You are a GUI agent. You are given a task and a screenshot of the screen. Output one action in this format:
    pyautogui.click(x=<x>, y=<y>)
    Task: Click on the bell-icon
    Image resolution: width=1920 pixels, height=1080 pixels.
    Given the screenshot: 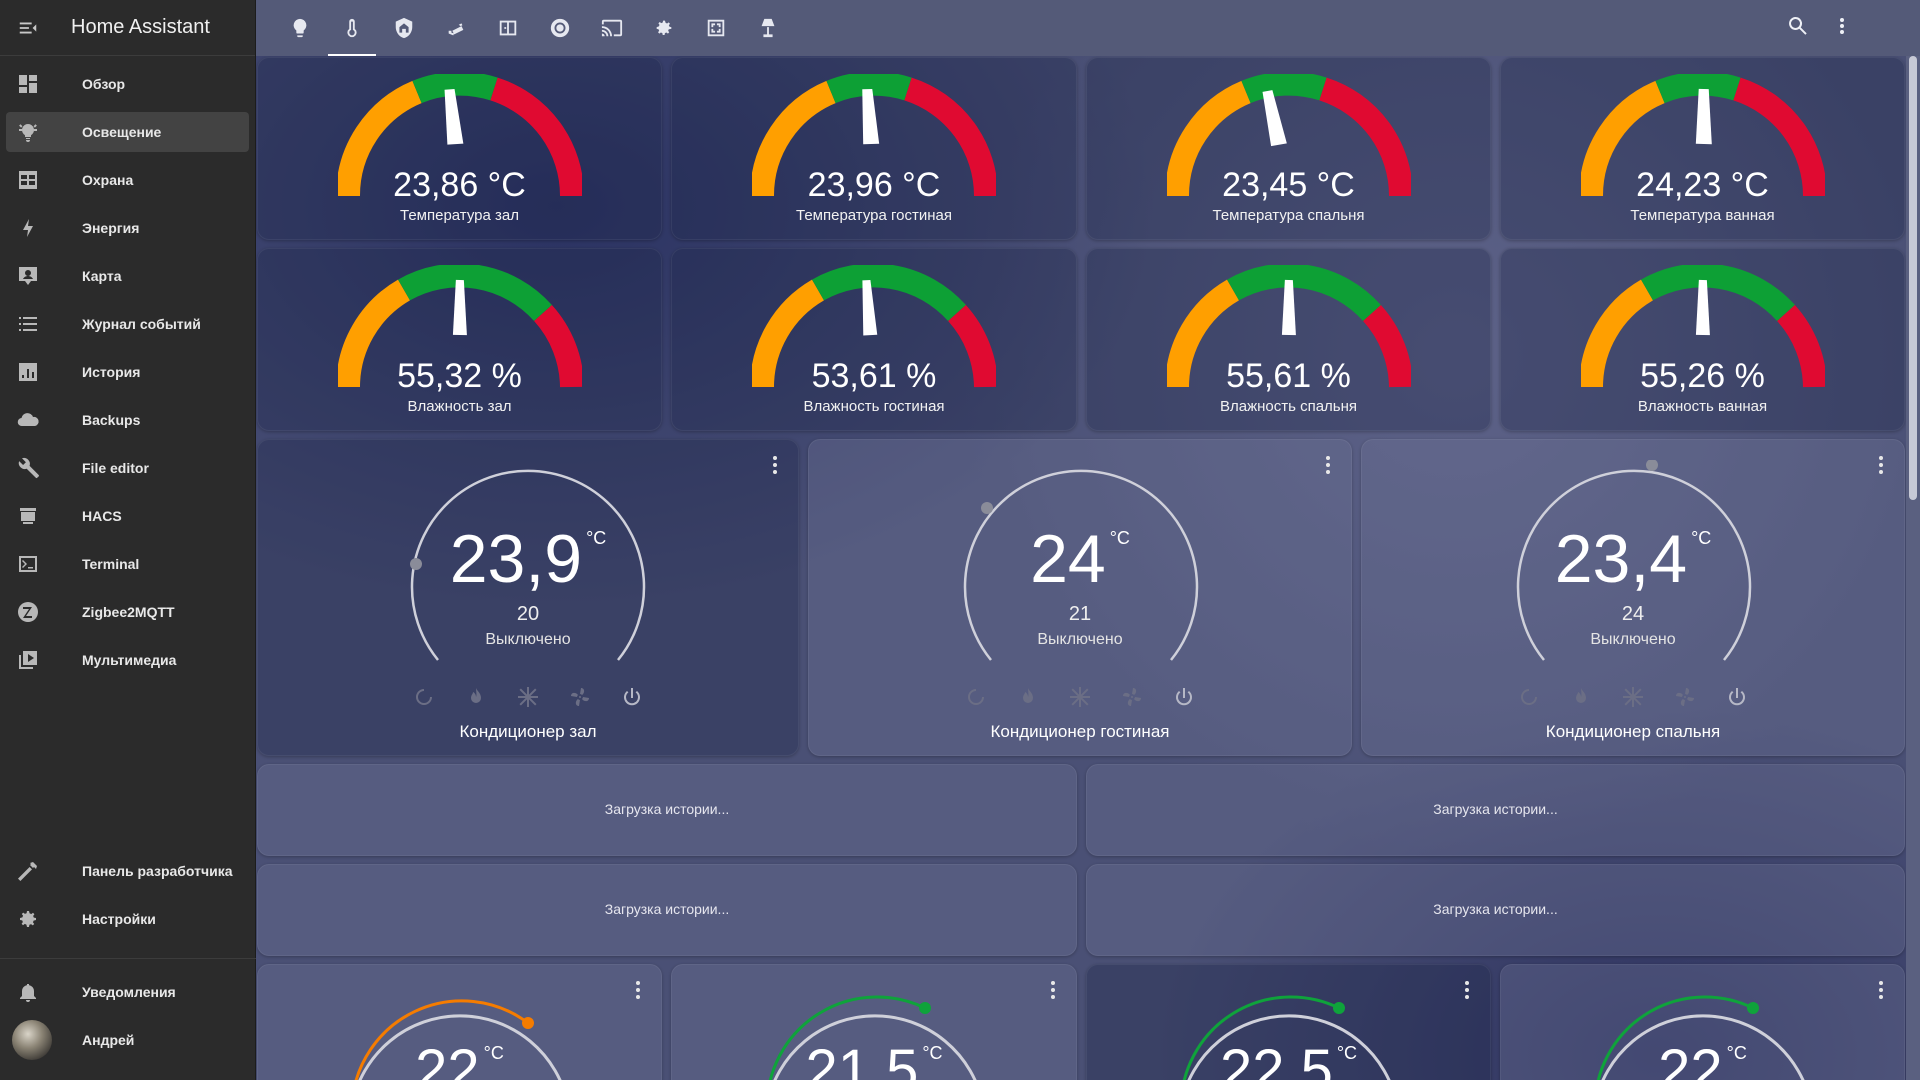 What is the action you would take?
    pyautogui.click(x=28, y=993)
    